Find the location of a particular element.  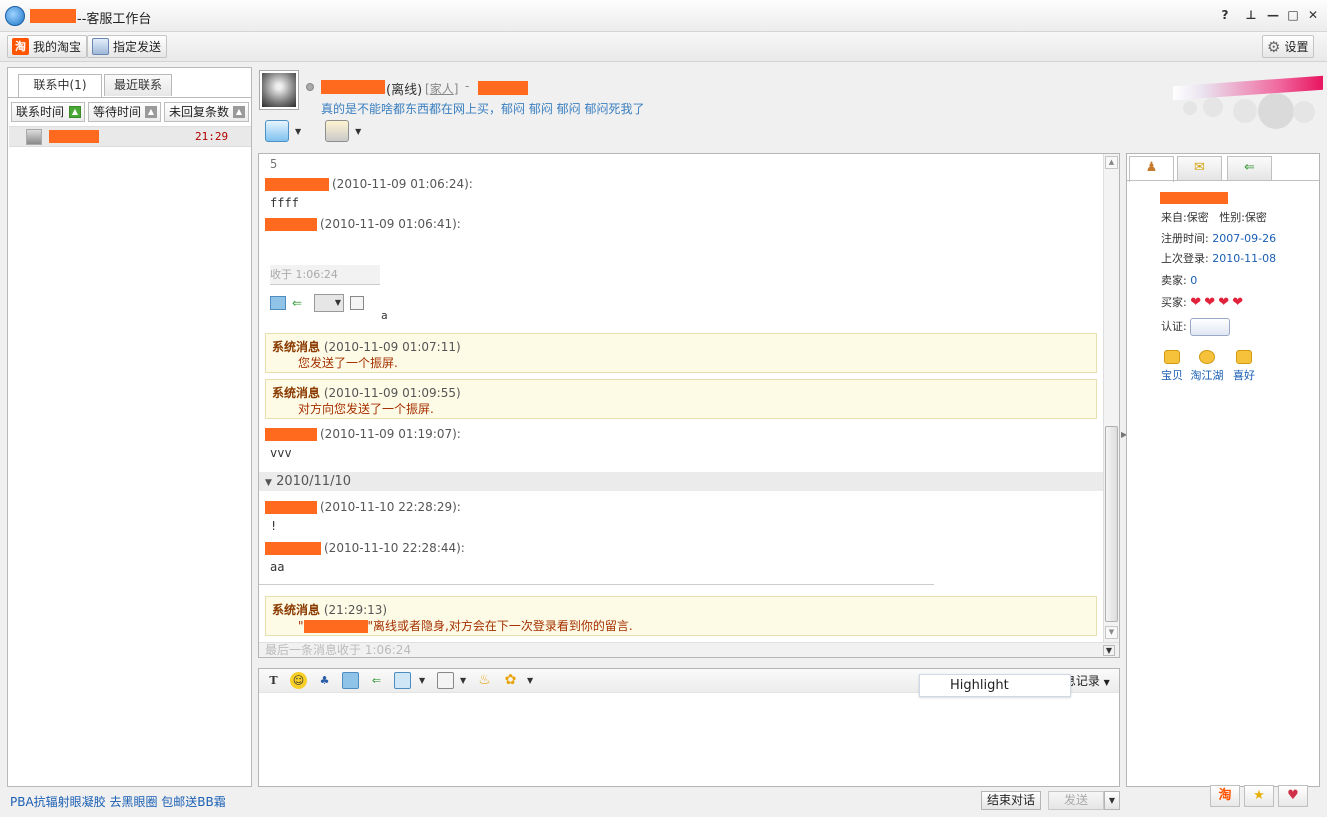

tab-recent-label: 最近联系 is located at coordinates (137, 85).